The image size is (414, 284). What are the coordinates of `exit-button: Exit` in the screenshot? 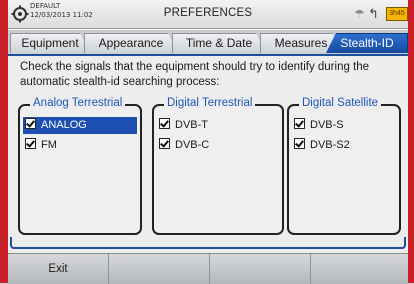 It's located at (58, 269).